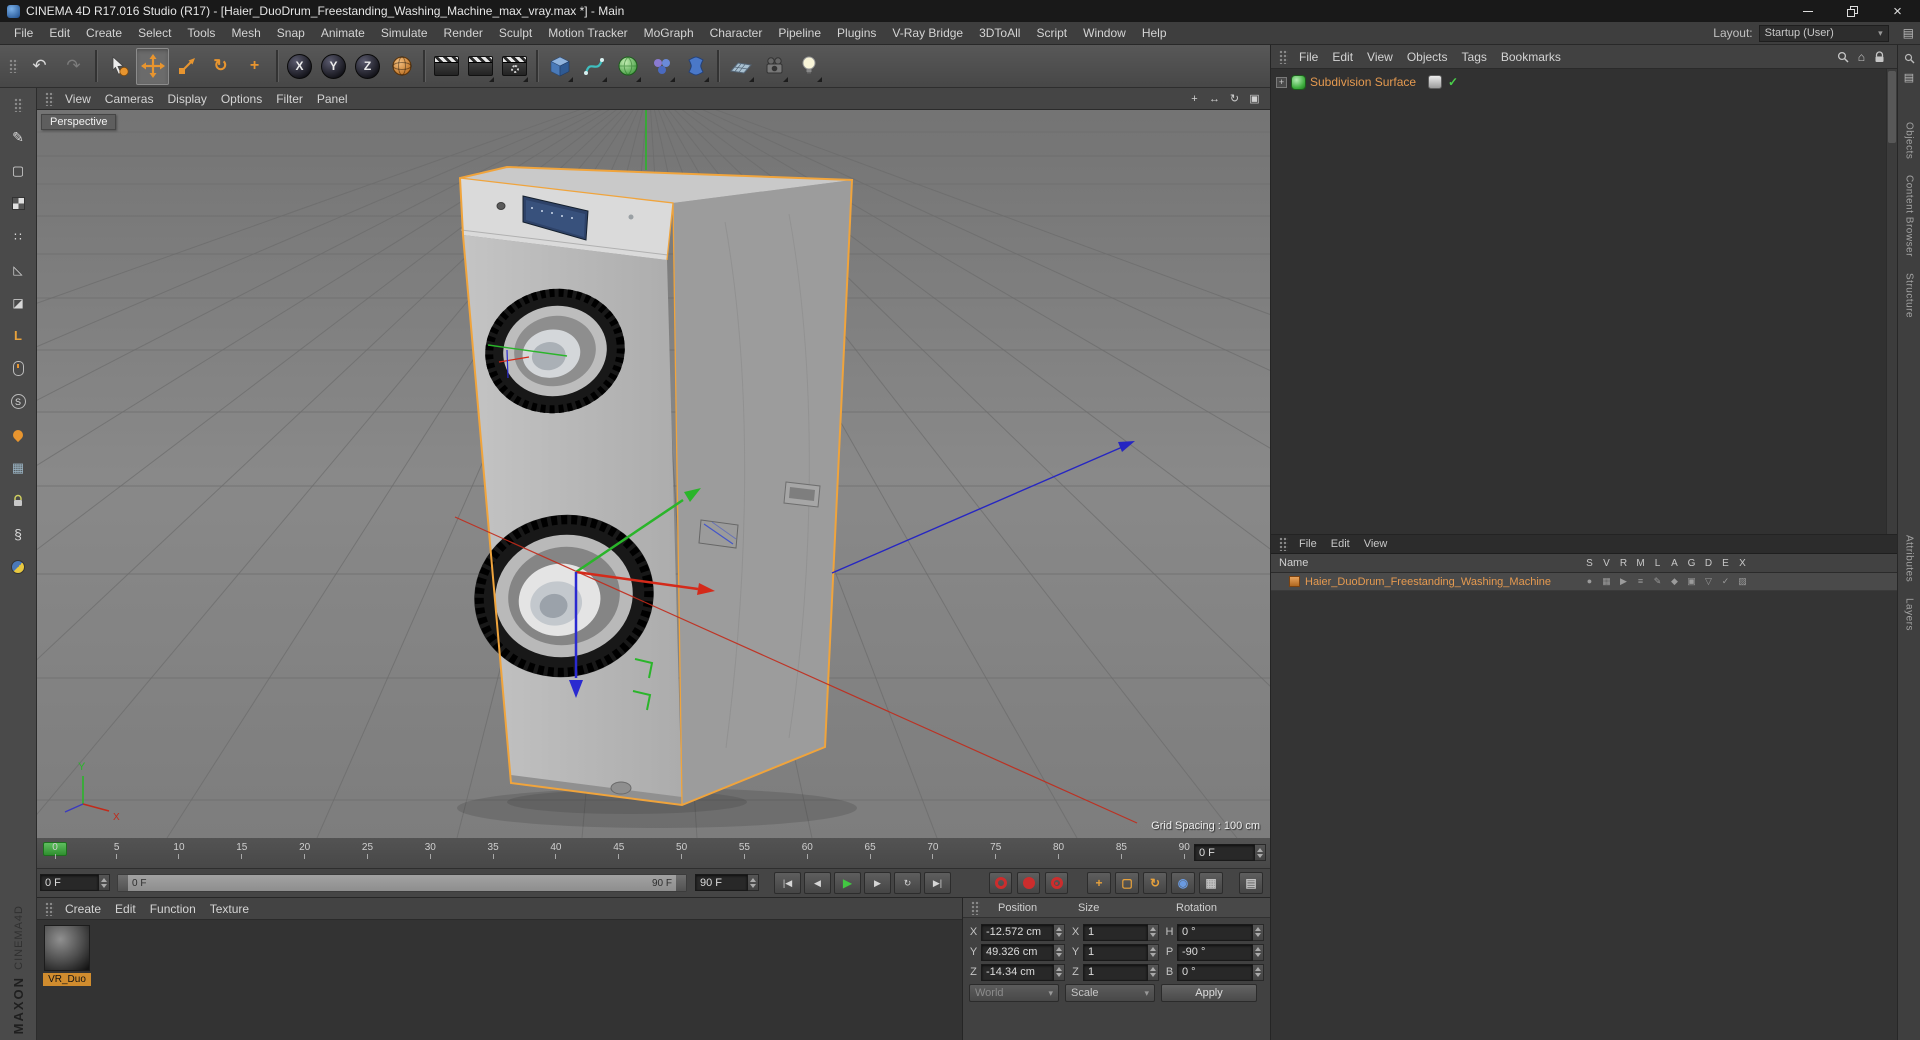 This screenshot has width=1920, height=1040. I want to click on goto-end-button: ▶|, so click(937, 883).